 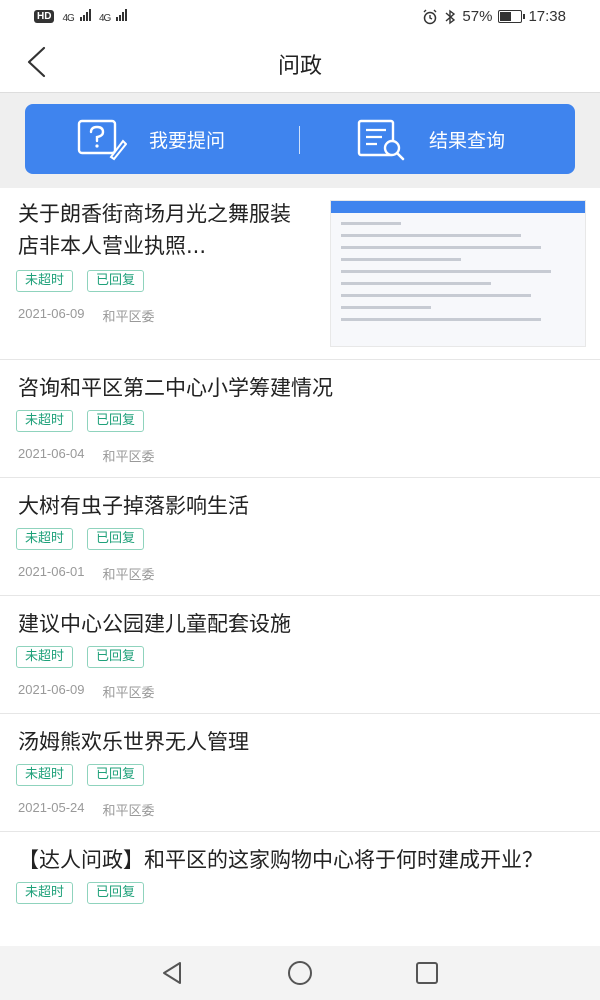 I want to click on list-item: 大树有虫子掉落影响生活 未超时 已回复 2021-06-01 和平区委, so click(x=300, y=537).